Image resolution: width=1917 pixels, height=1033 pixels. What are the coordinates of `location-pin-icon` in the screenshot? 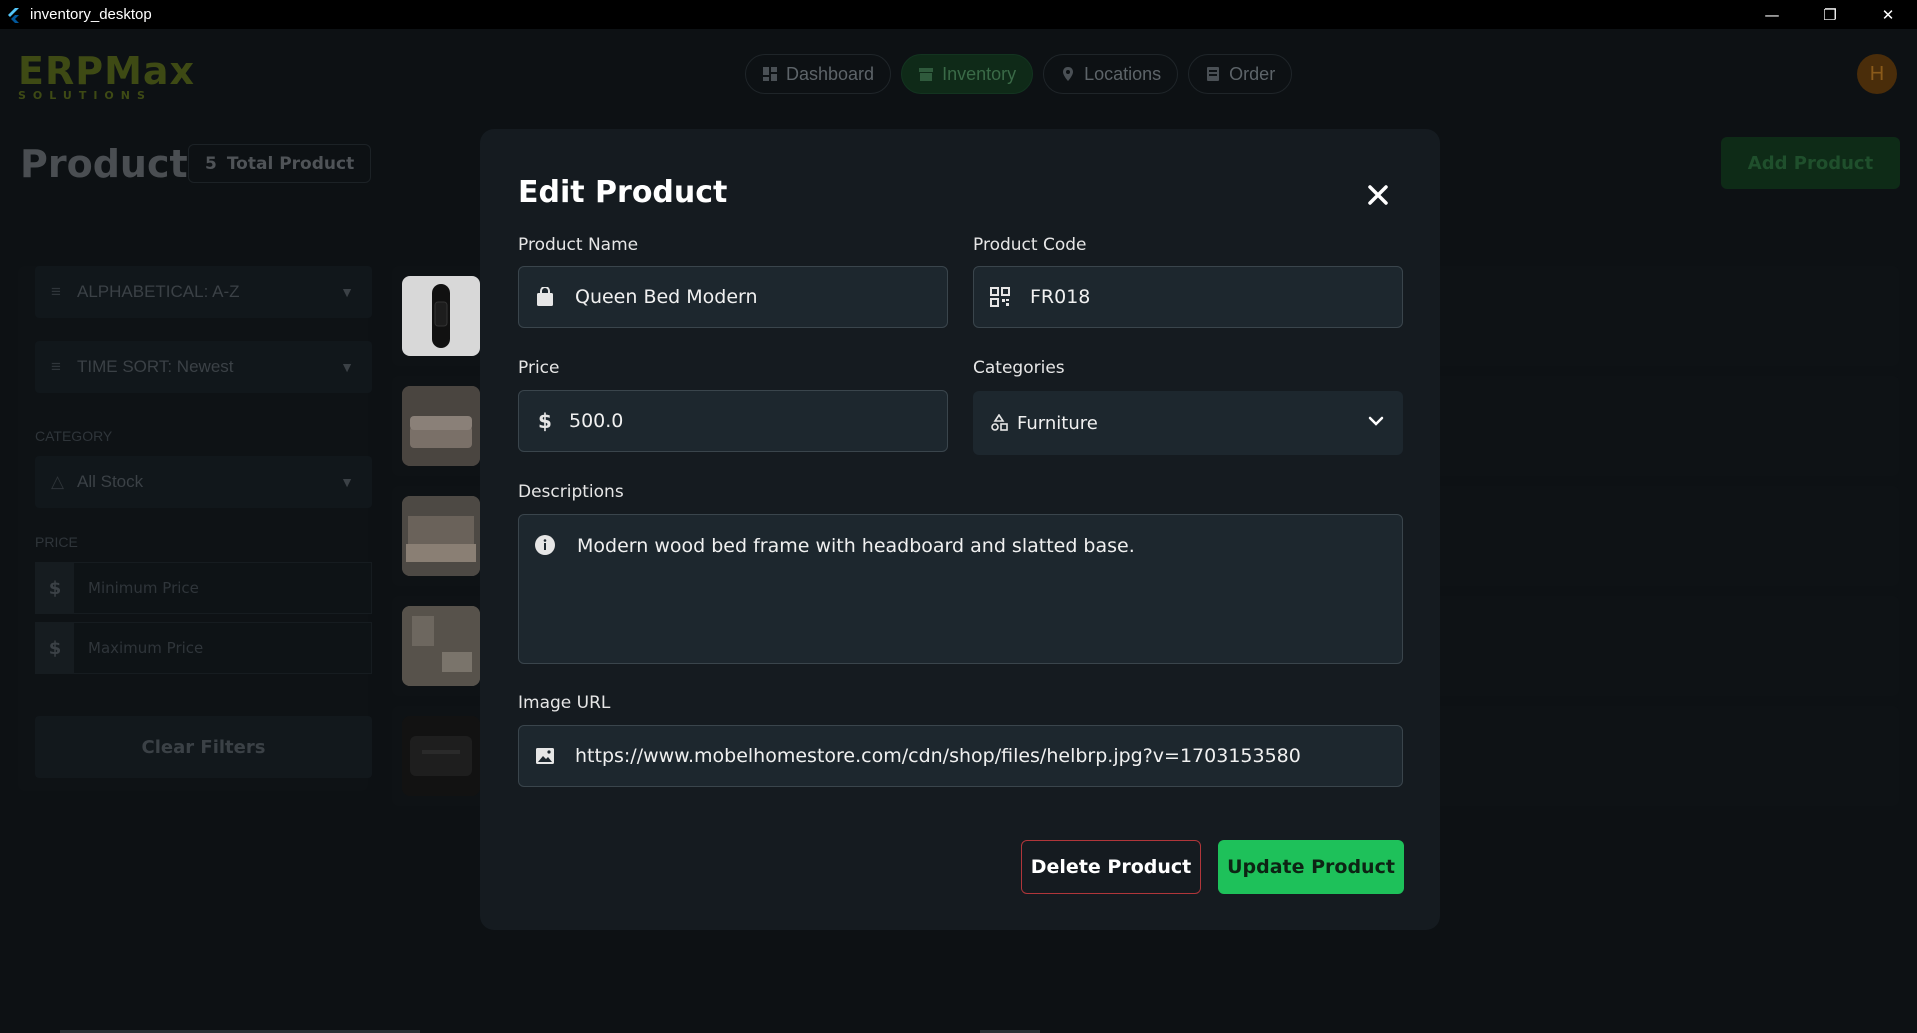 It's located at (1068, 74).